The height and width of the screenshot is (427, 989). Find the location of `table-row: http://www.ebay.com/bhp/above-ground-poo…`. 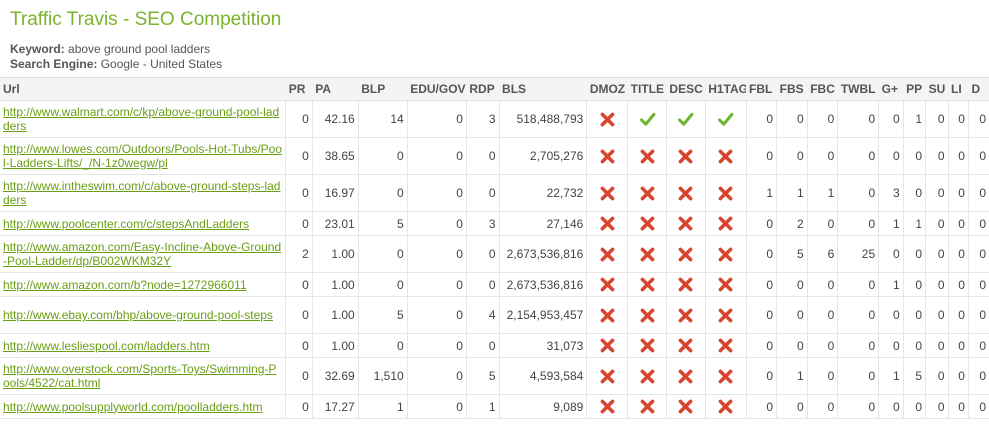

table-row: http://www.ebay.com/bhp/above-ground-poo… is located at coordinates (494, 315).